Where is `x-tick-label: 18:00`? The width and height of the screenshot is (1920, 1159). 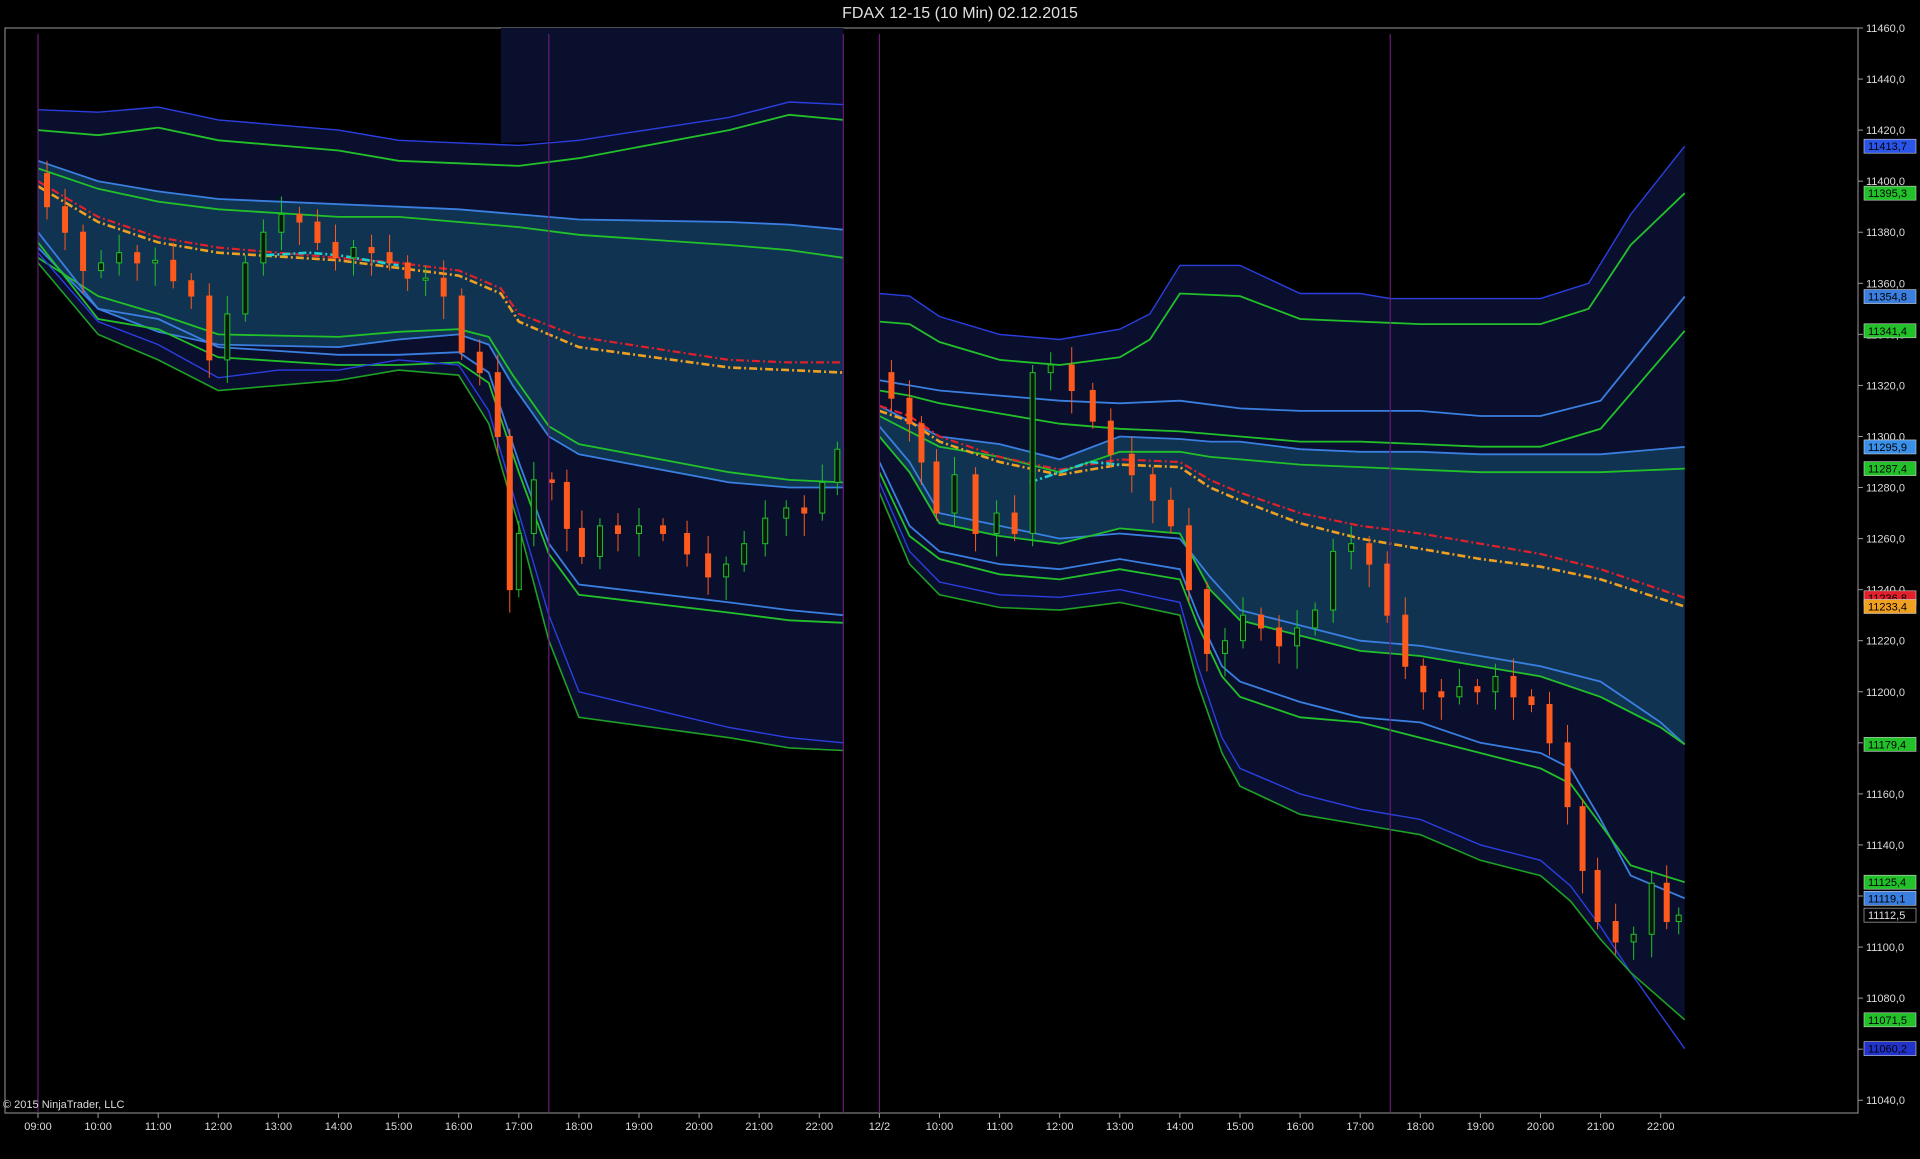 x-tick-label: 18:00 is located at coordinates (579, 1127).